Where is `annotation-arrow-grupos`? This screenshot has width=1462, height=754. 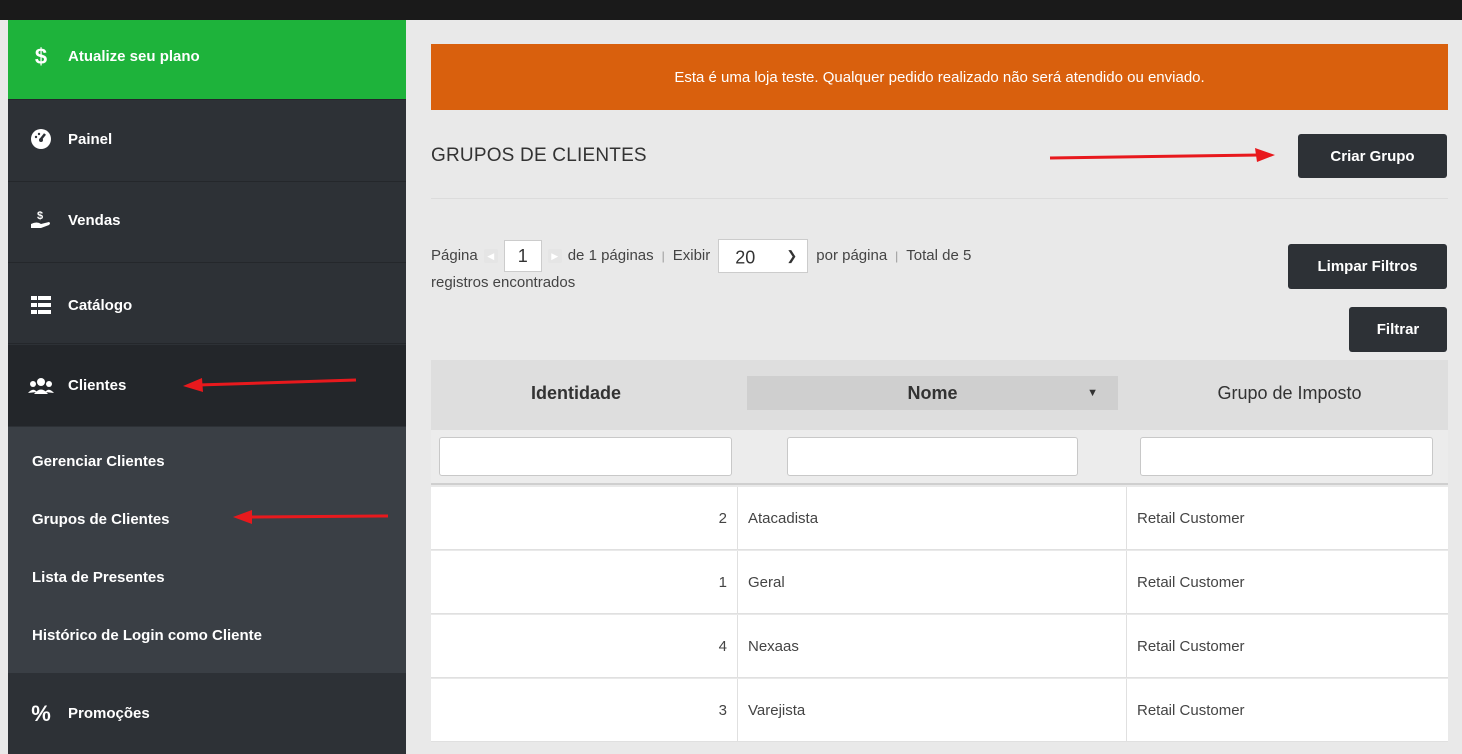
annotation-arrow-grupos is located at coordinates (311, 517).